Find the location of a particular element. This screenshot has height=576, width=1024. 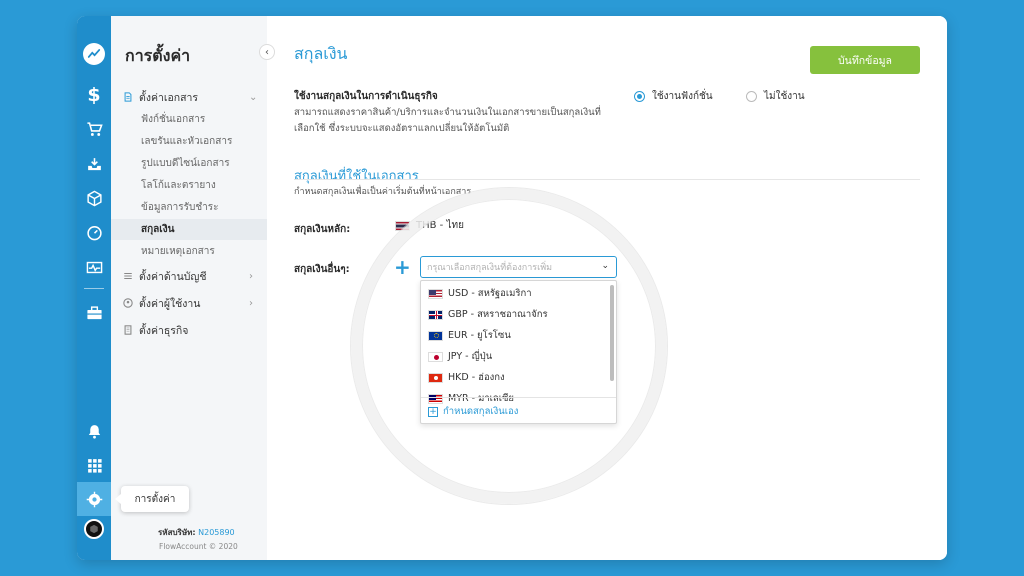

currency-option-gbp: GBP - สหราชอาณาจักร is located at coordinates (516, 314).